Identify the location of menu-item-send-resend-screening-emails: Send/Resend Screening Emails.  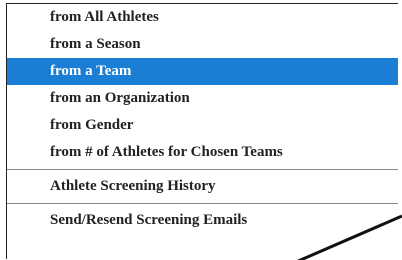
(202, 220).